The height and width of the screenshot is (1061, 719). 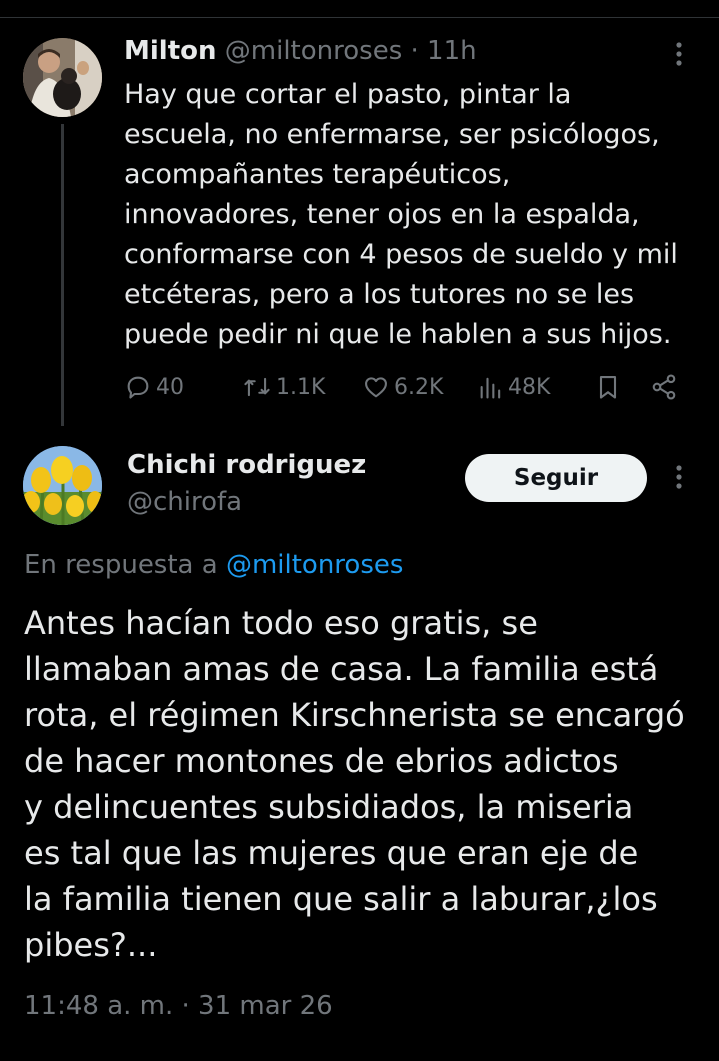 What do you see at coordinates (490, 388) in the screenshot?
I see `bar-chart-icon` at bounding box center [490, 388].